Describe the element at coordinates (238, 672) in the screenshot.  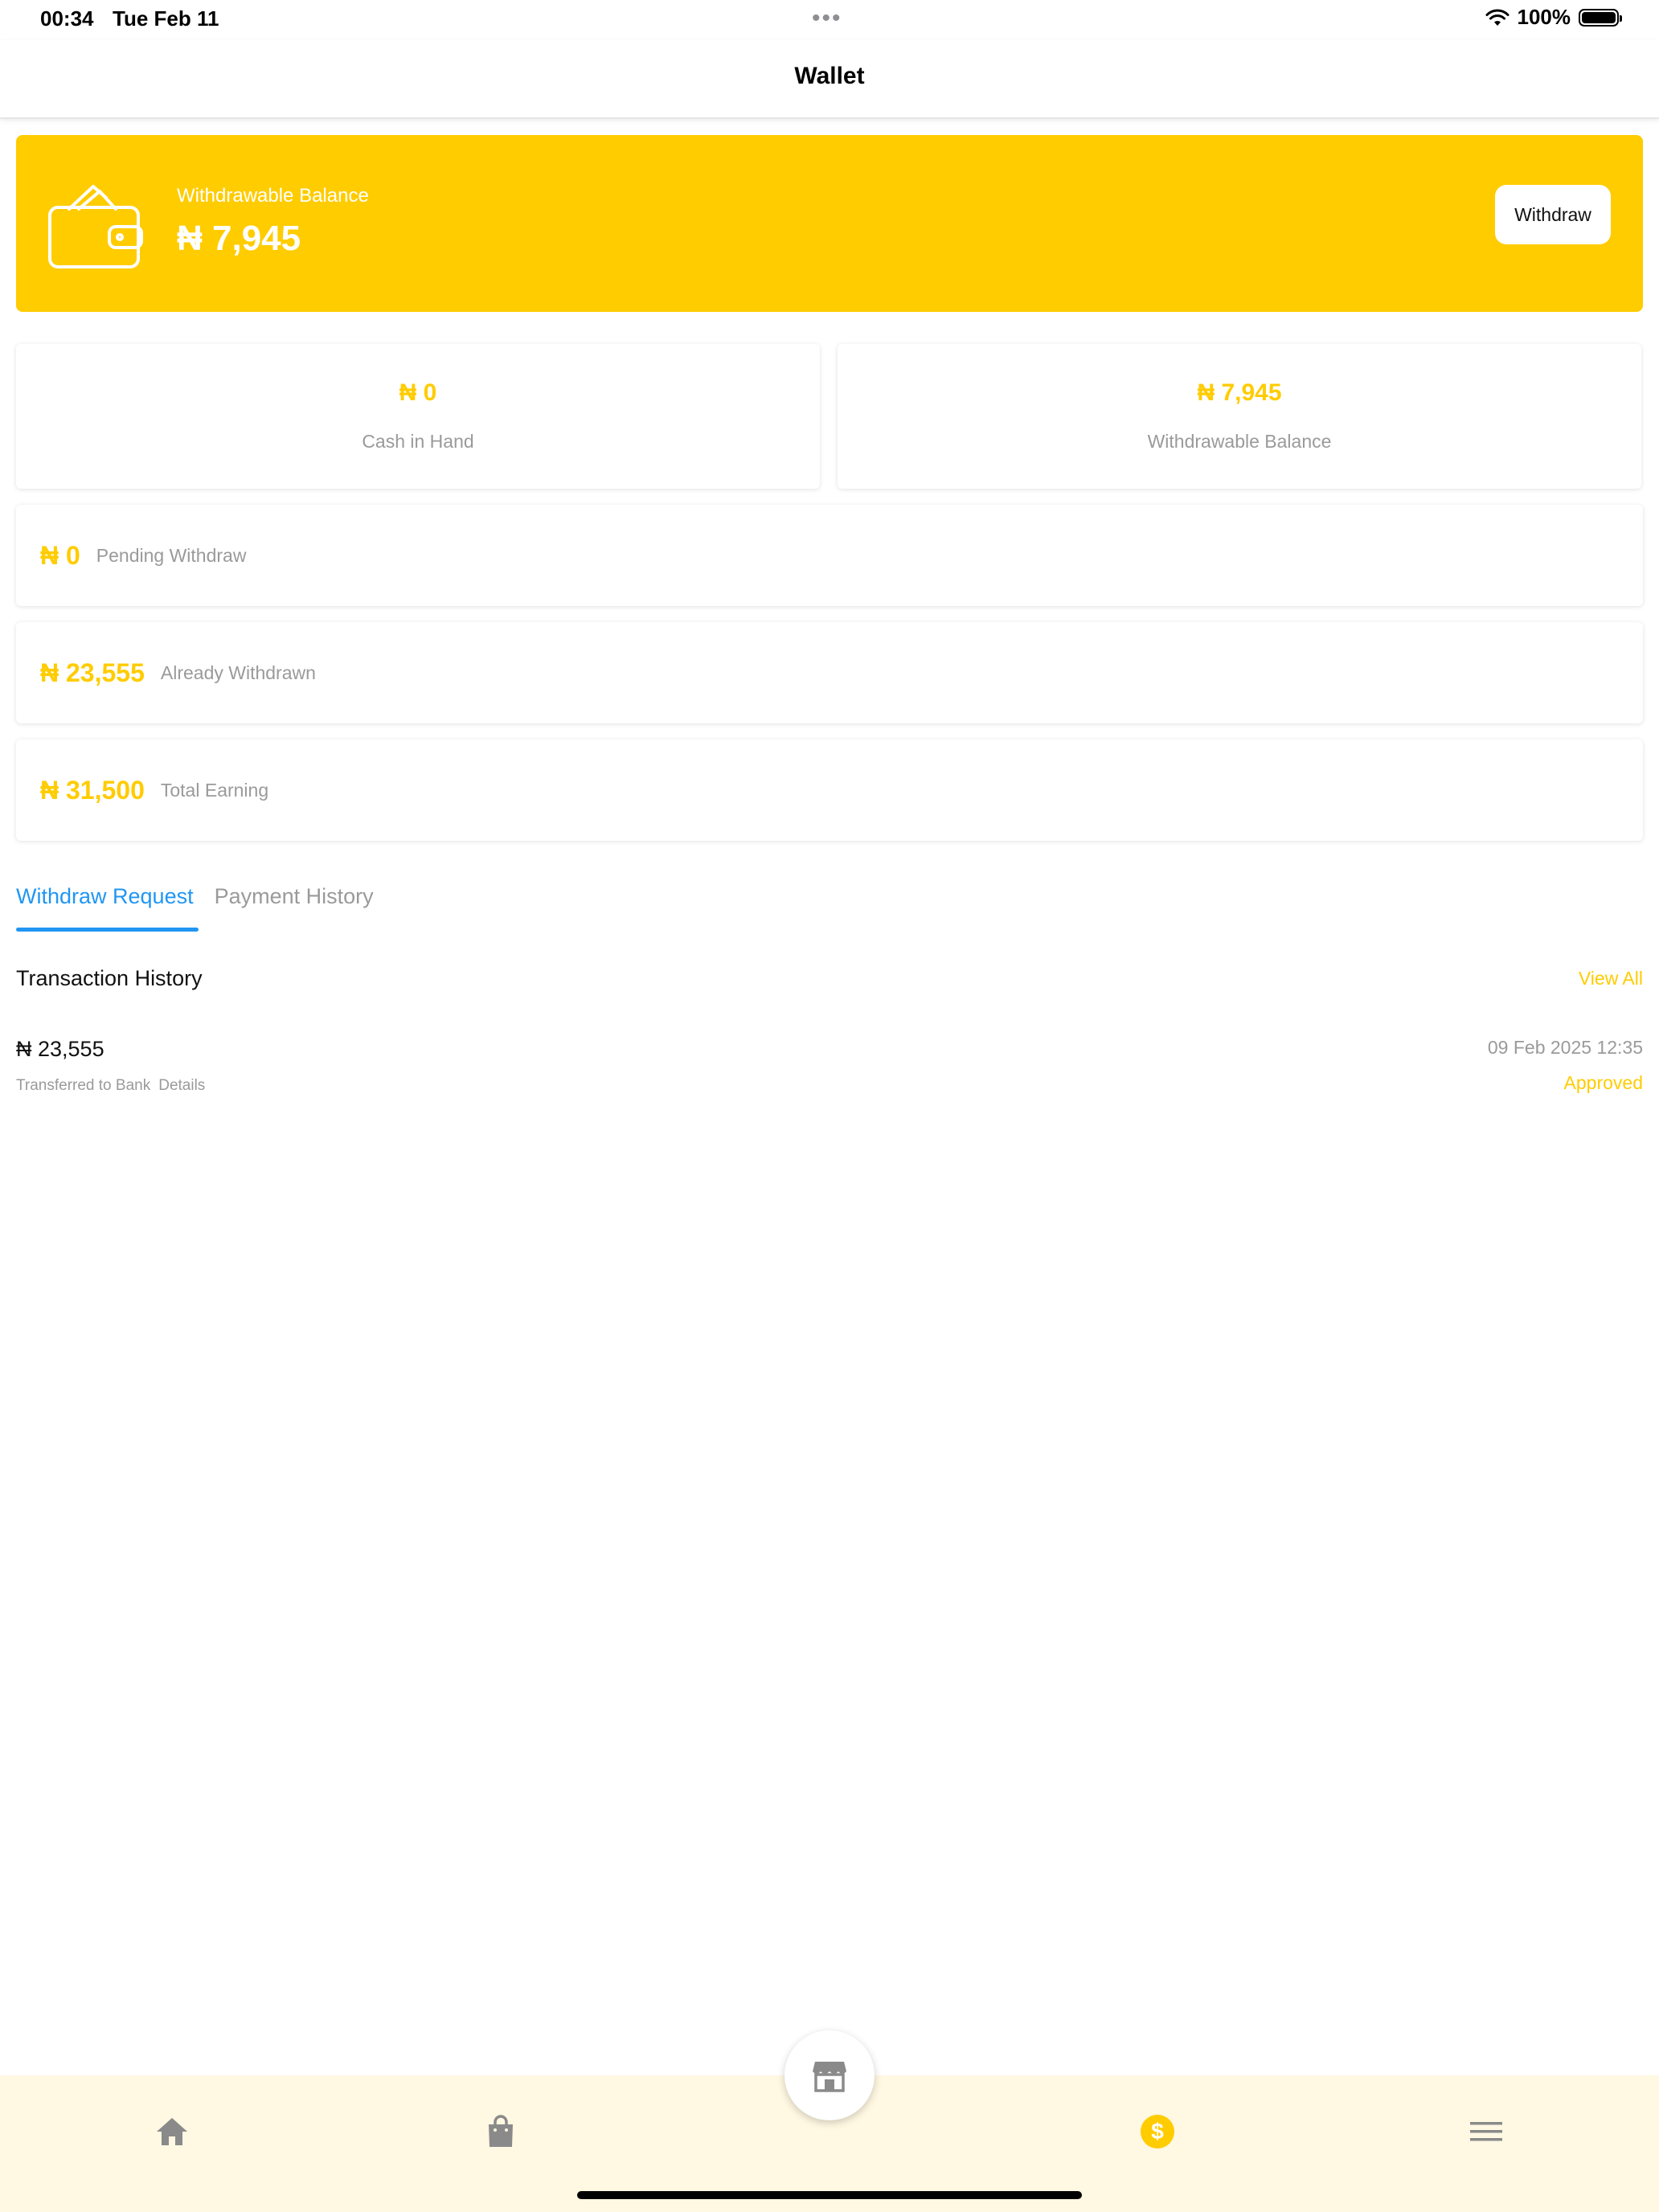
I see `row-label: Already Withdrawn` at that location.